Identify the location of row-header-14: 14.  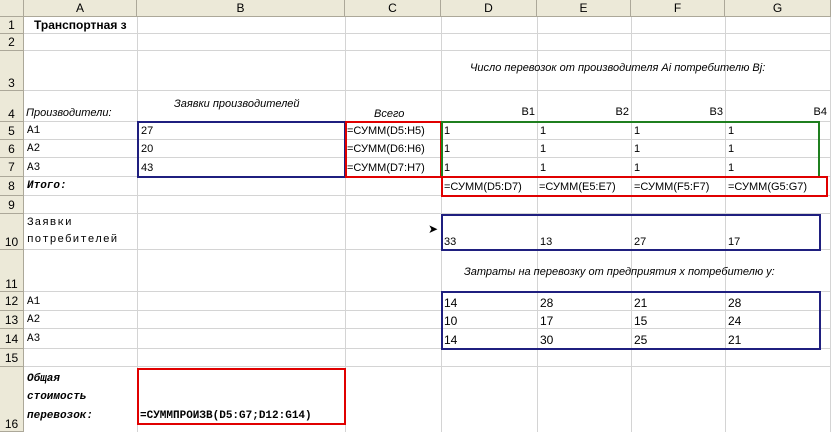
(12, 339).